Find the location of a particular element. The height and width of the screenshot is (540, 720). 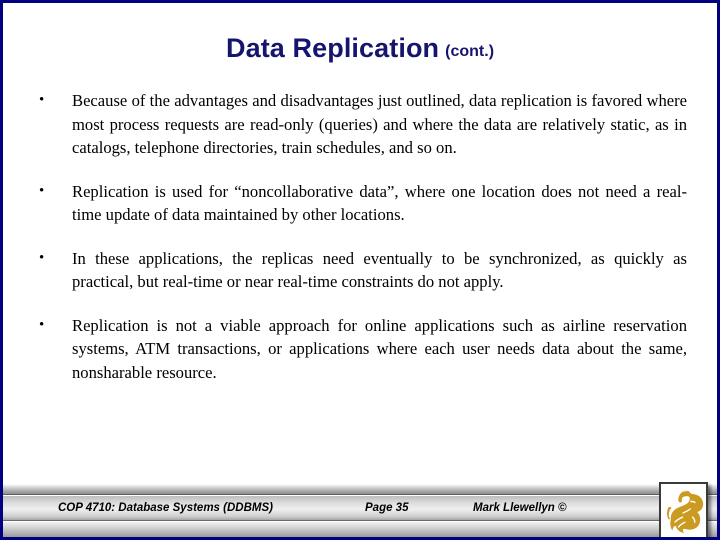

page-title-suffix: (cont.) is located at coordinates (470, 51).